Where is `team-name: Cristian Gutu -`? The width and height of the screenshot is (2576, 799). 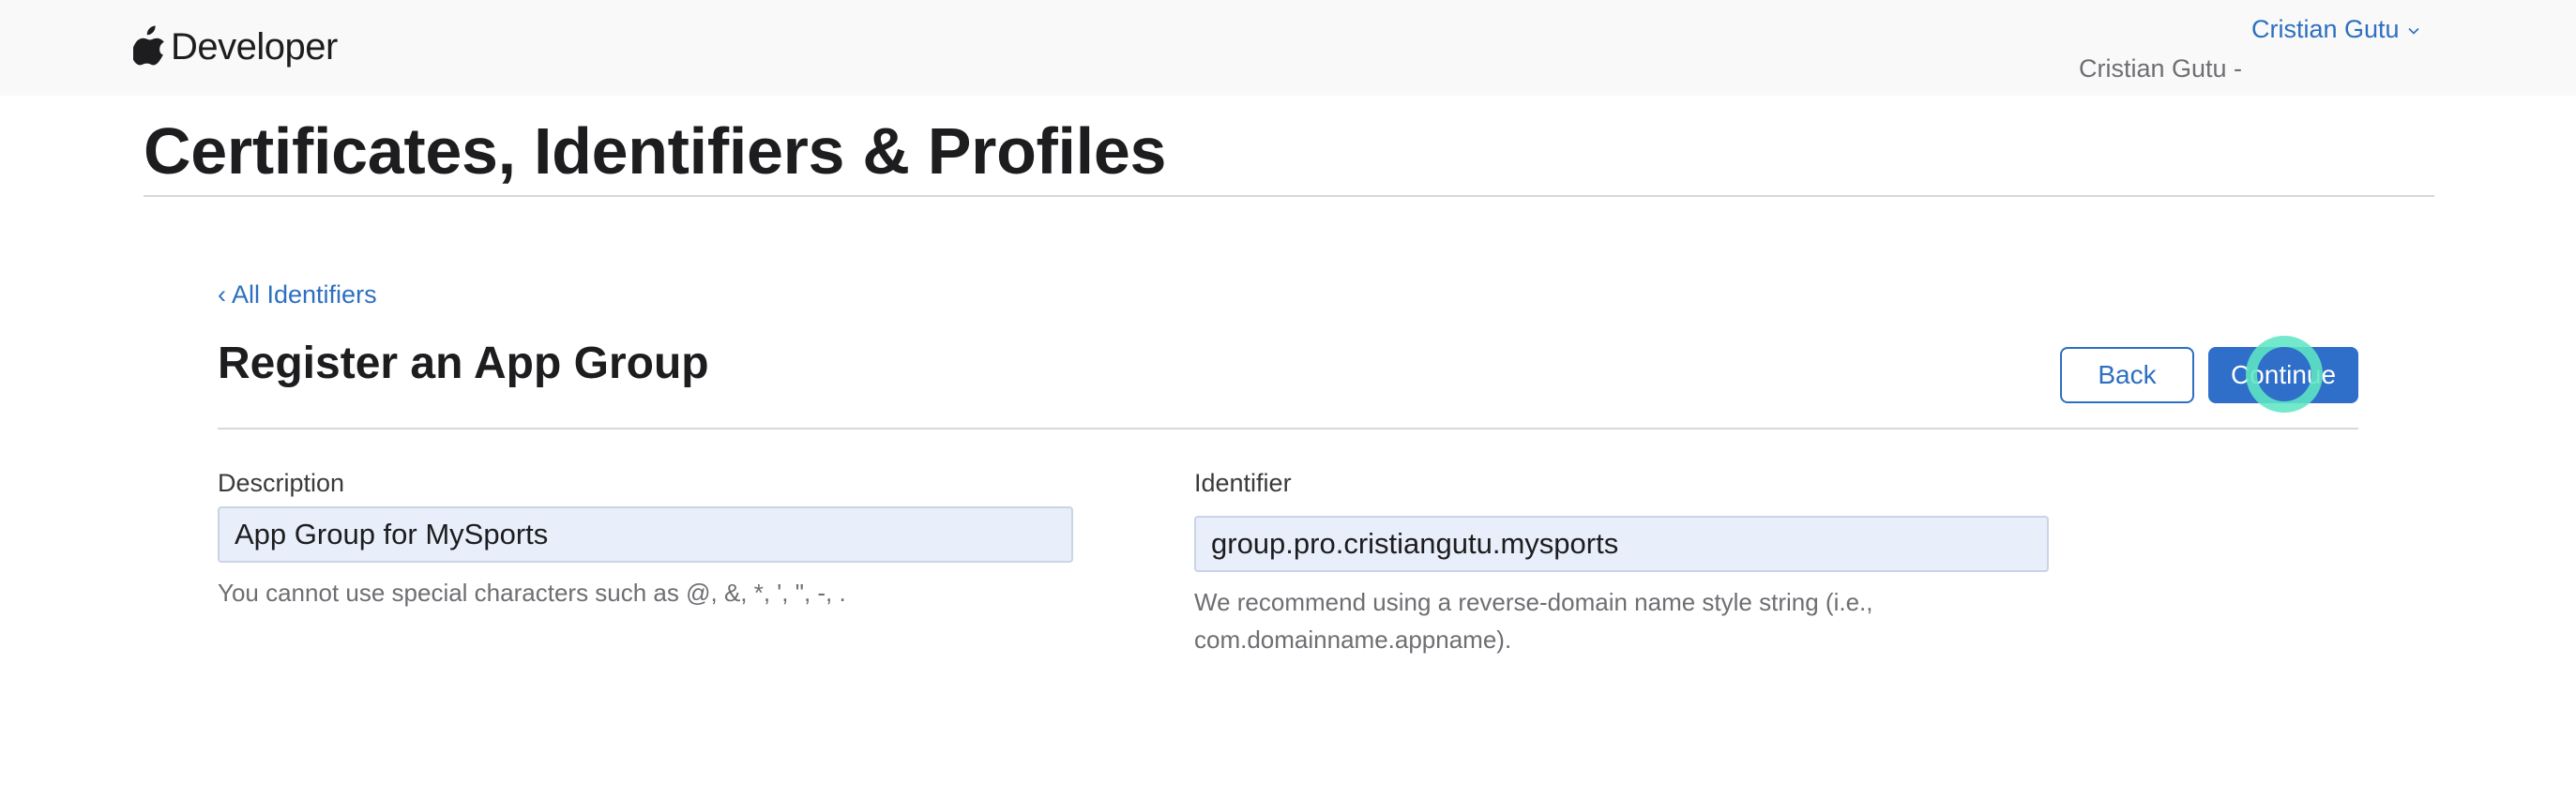
team-name: Cristian Gutu - is located at coordinates (2161, 68).